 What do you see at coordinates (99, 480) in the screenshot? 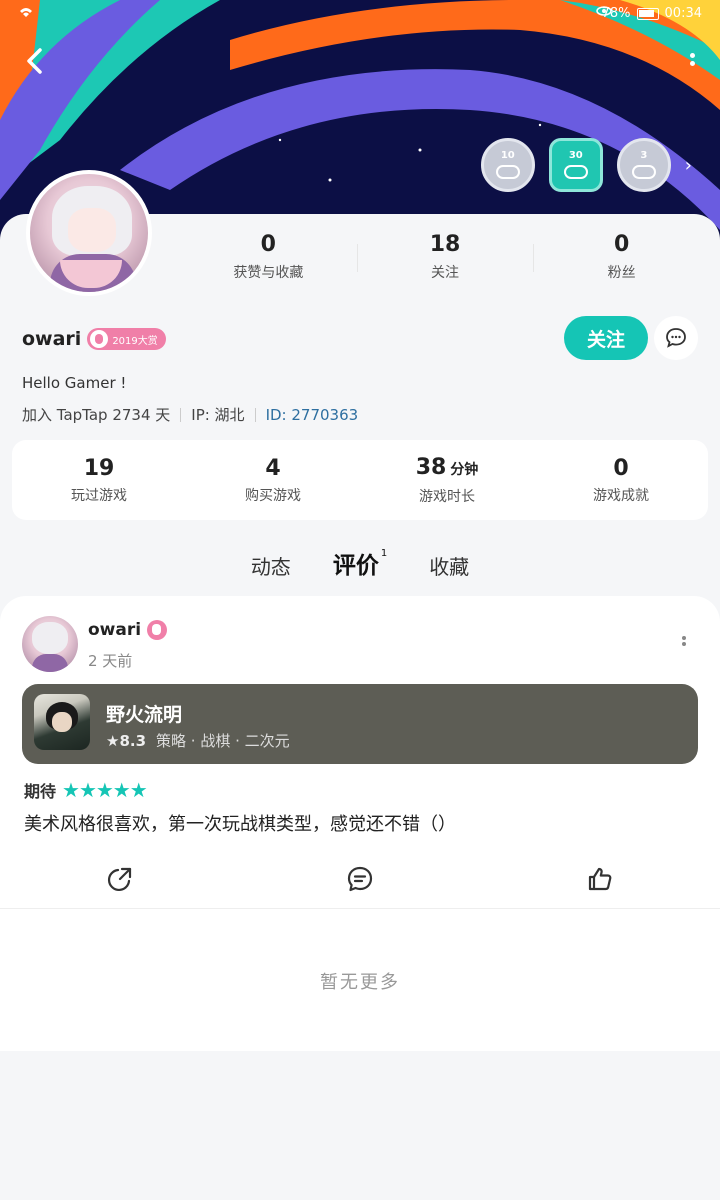
I see `stat-played-games: 19 玩过游戏` at bounding box center [99, 480].